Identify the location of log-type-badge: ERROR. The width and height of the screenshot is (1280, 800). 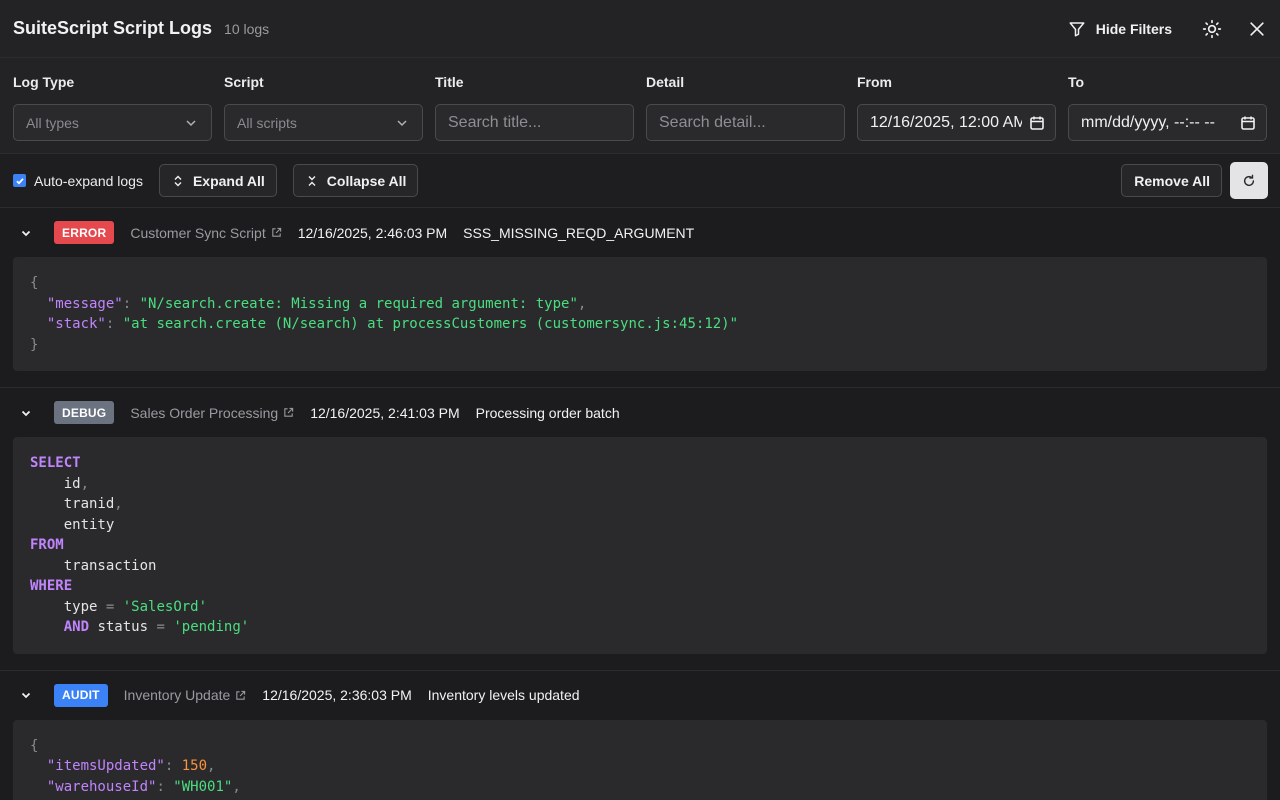
(84, 232).